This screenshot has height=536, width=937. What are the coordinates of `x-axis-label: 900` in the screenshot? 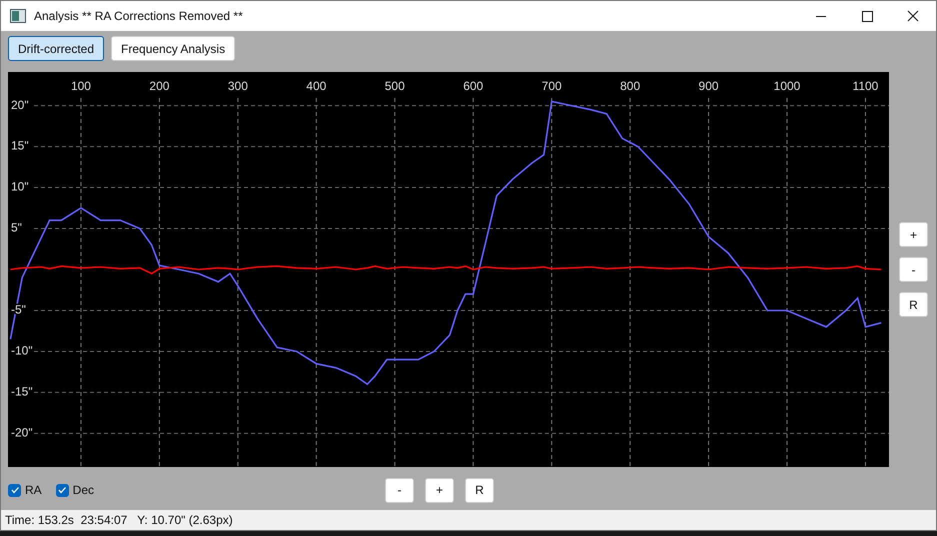 It's located at (708, 86).